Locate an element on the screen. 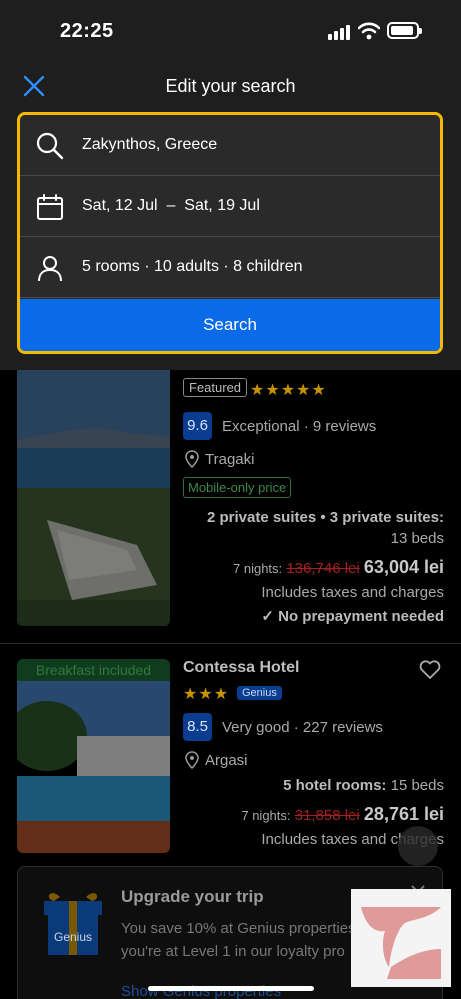 Image resolution: width=461 pixels, height=999 pixels. review-score: 8.5 is located at coordinates (197, 727).